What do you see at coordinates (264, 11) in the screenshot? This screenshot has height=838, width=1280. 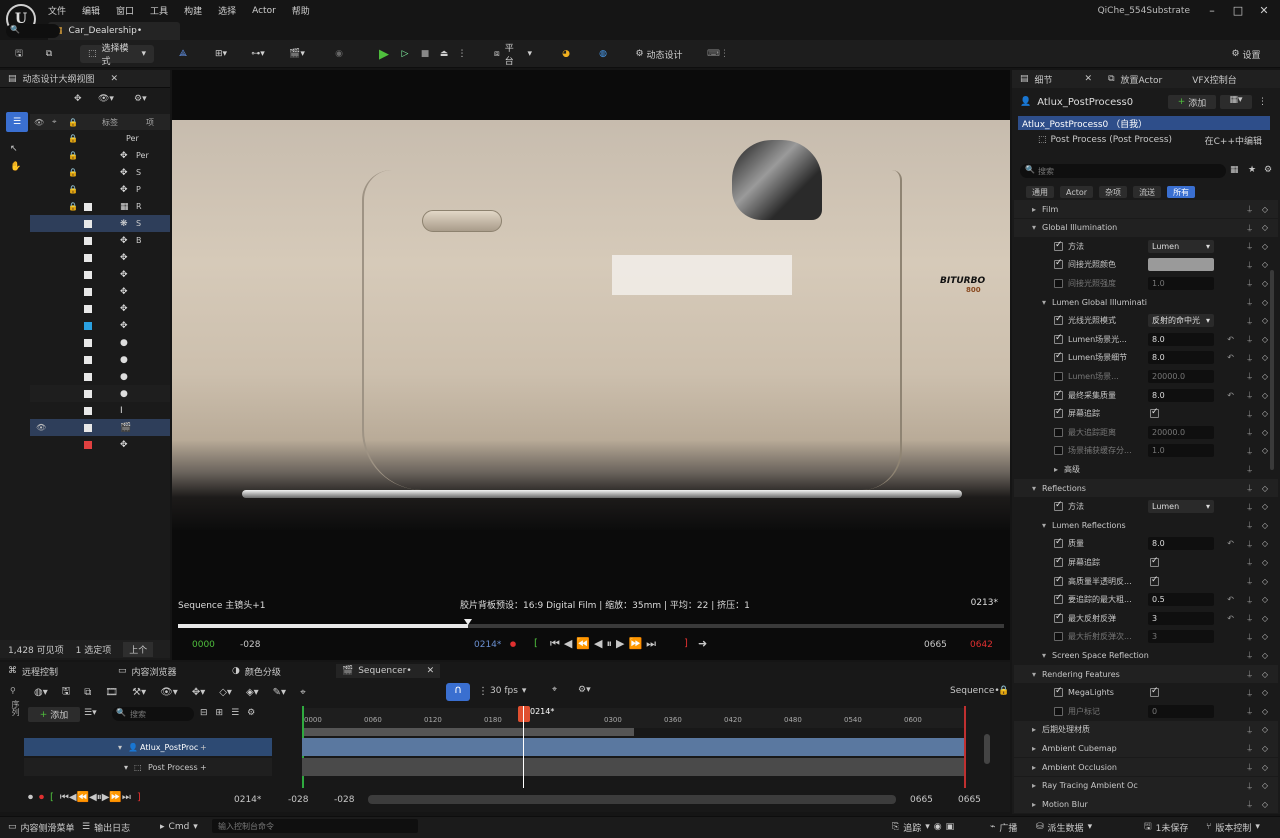 I see `menu-actor: Actor` at bounding box center [264, 11].